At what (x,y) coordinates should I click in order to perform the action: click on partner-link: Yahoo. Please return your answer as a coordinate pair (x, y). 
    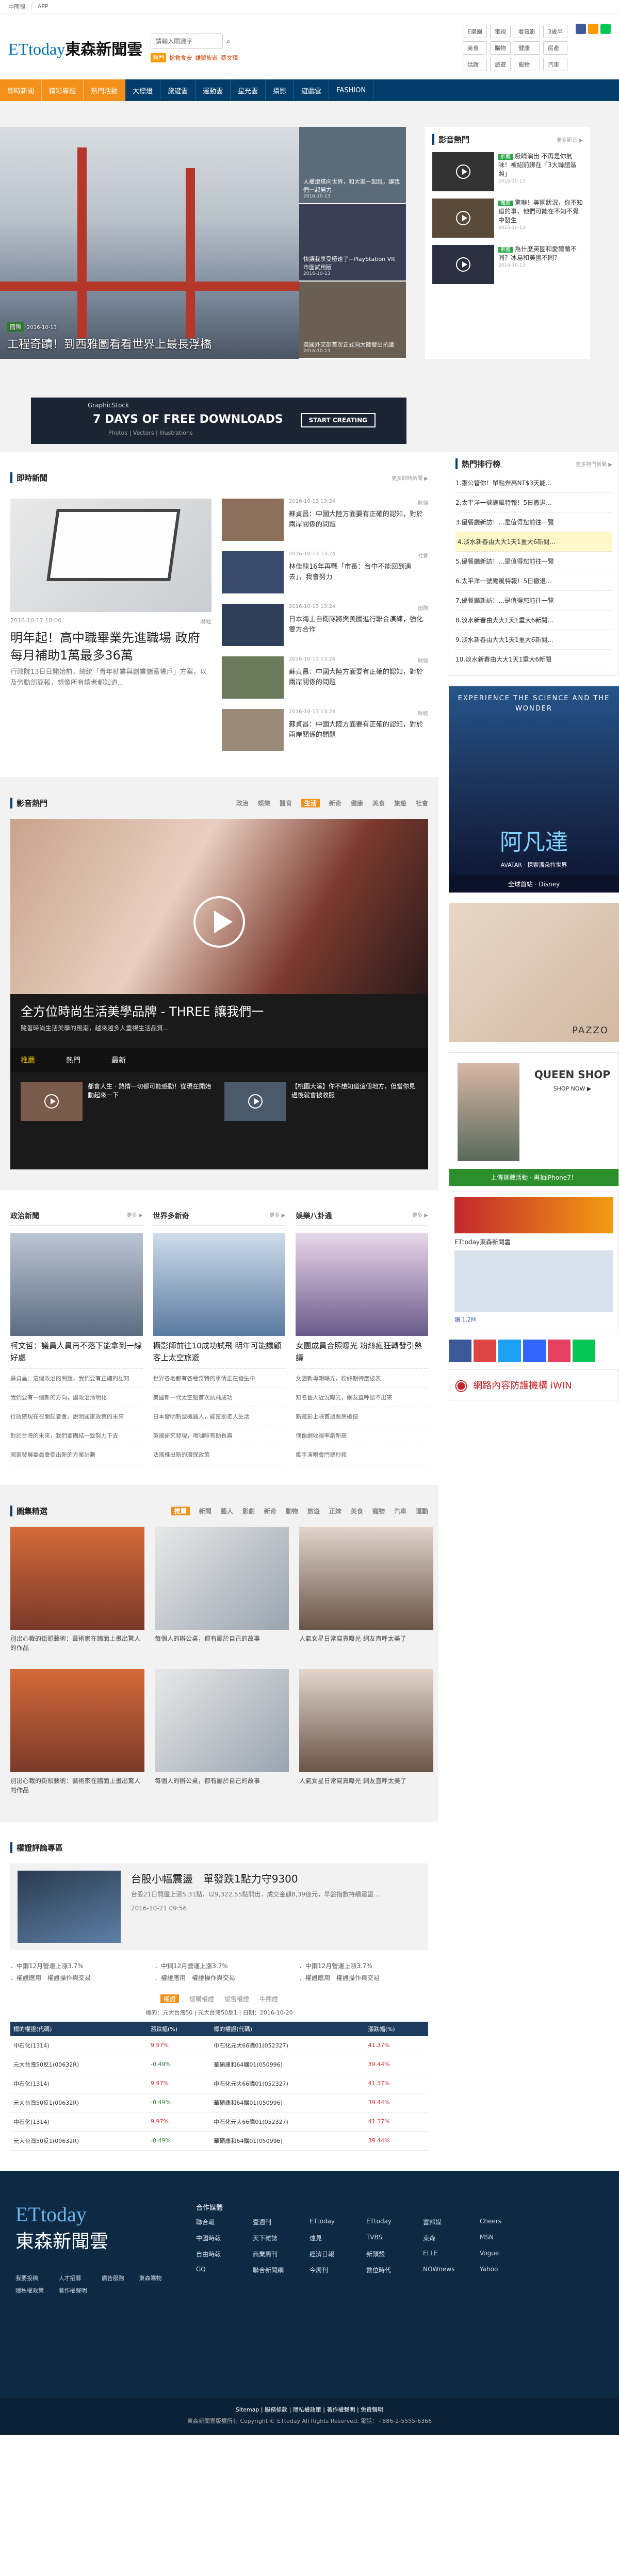
    Looking at the image, I should click on (505, 2270).